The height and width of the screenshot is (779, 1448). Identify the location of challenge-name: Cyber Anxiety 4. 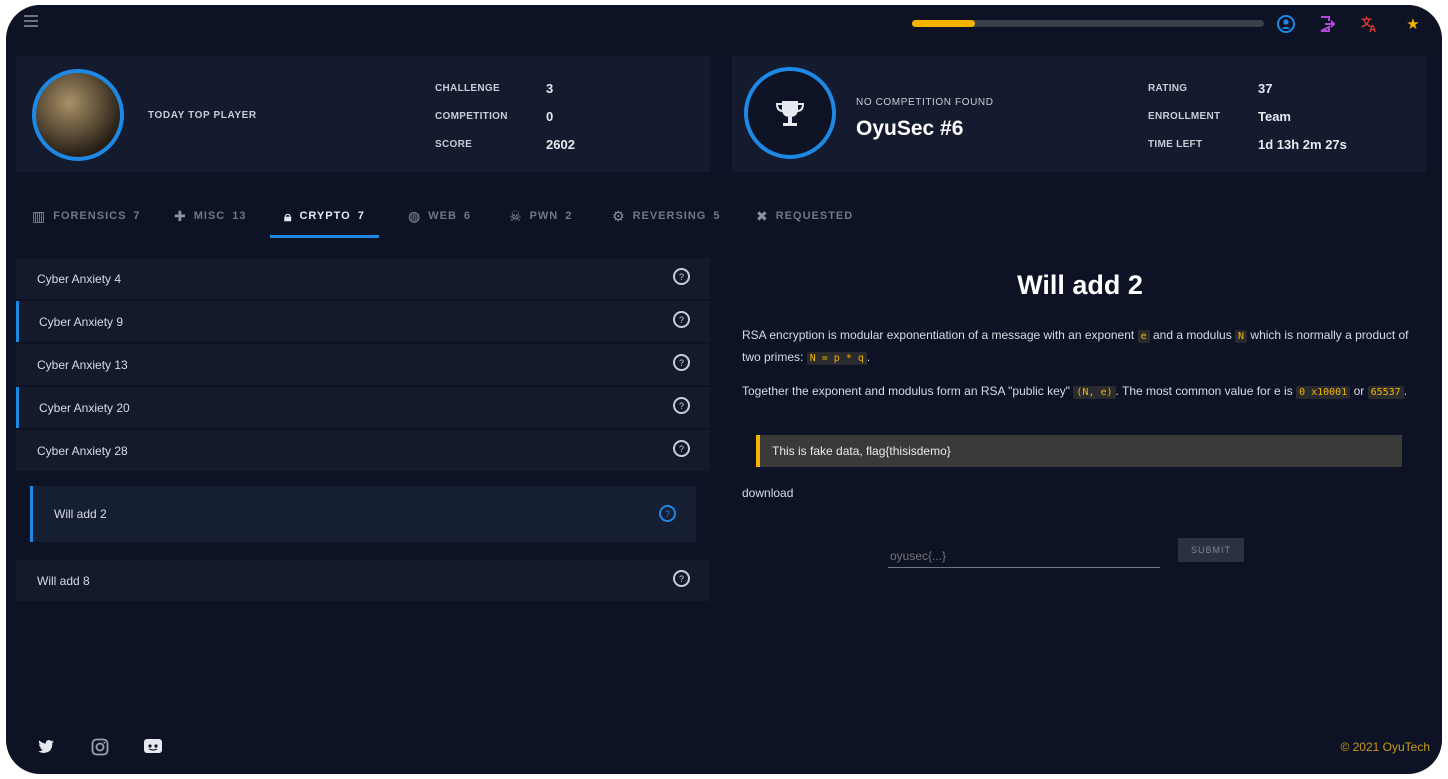
(79, 278).